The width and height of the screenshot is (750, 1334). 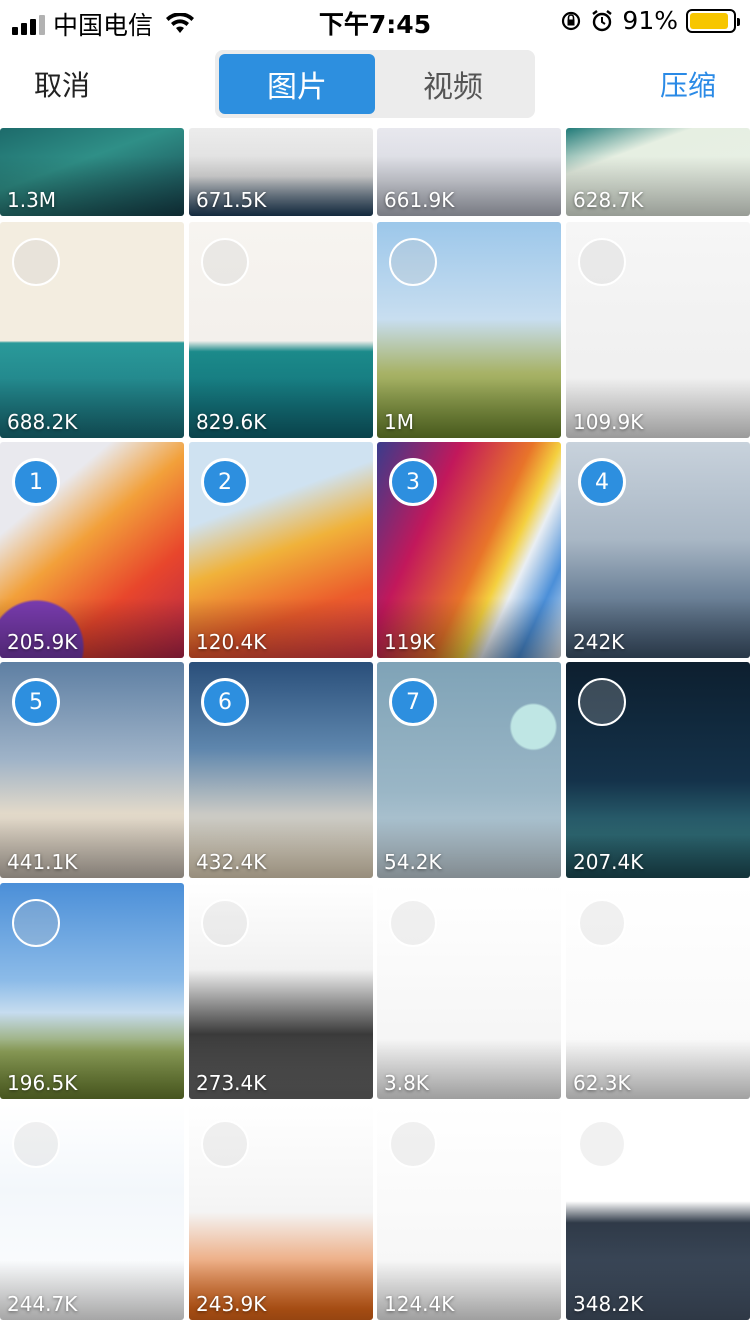 I want to click on photo-cell: 3 119K, so click(x=469, y=550).